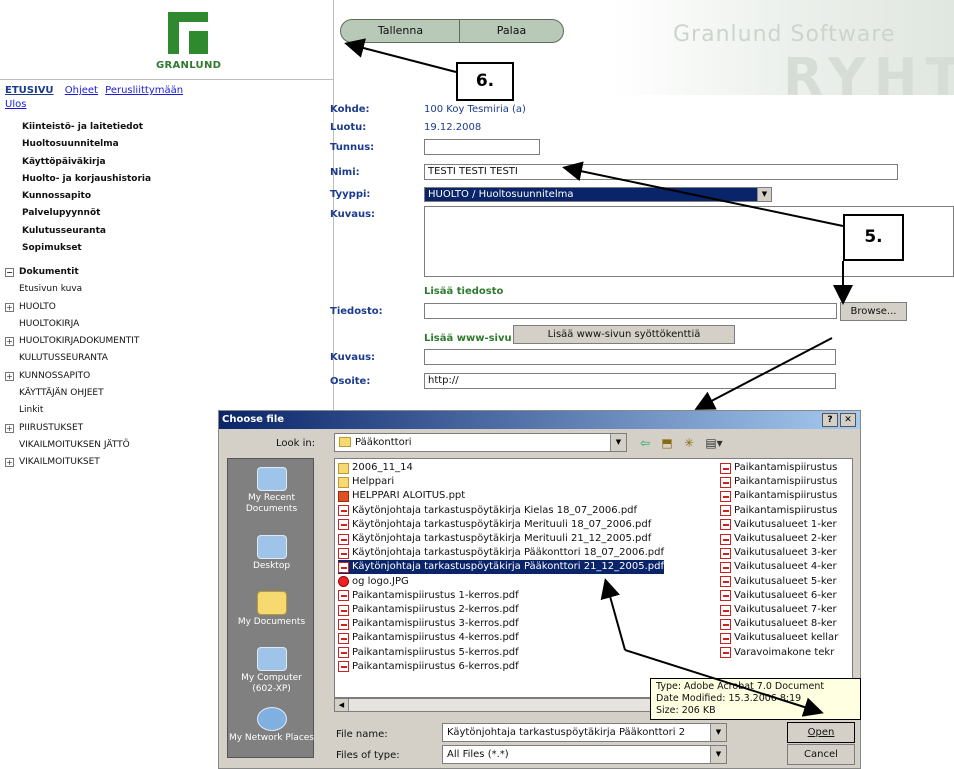 The image size is (954, 769). Describe the element at coordinates (366, 482) in the screenshot. I see `file-item: Helppari` at that location.